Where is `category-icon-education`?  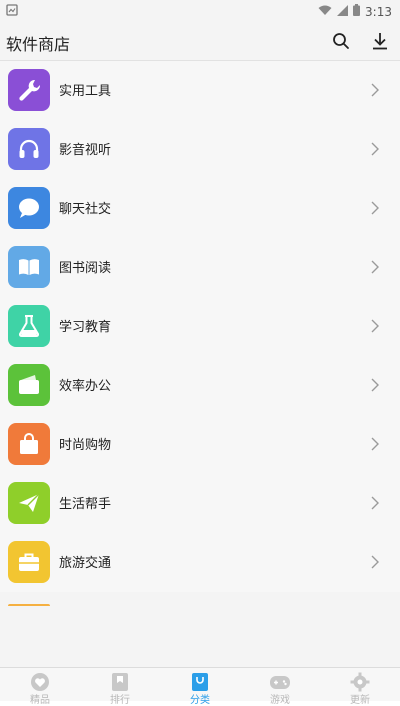 category-icon-education is located at coordinates (29, 326).